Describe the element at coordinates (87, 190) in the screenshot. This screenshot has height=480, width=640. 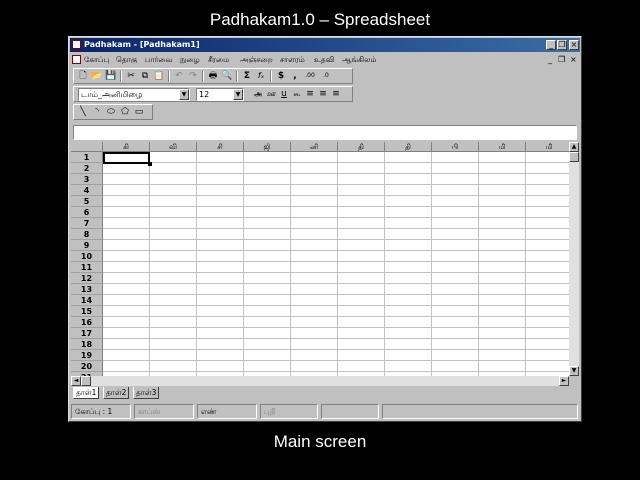
I see `row-header: 4` at that location.